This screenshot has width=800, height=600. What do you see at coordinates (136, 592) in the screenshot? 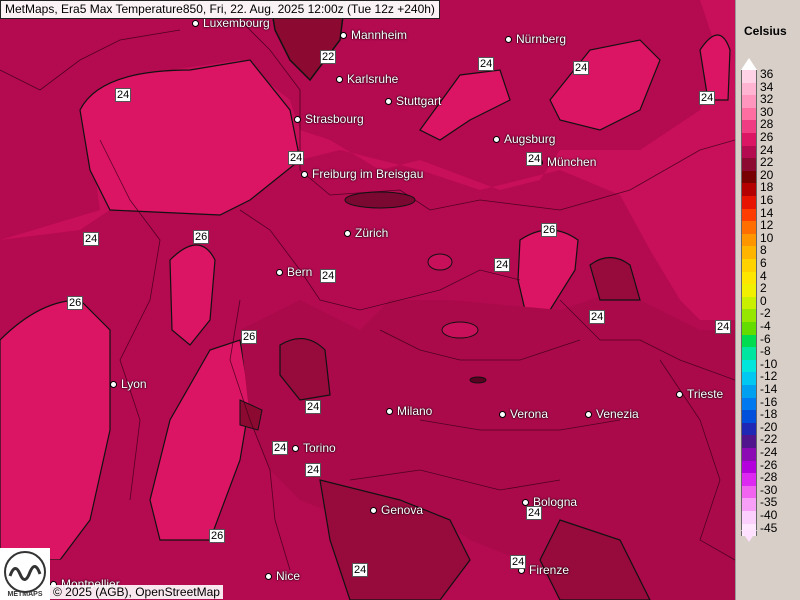
I see `attribution: © 2025 (AGB), OpenStreetMap` at bounding box center [136, 592].